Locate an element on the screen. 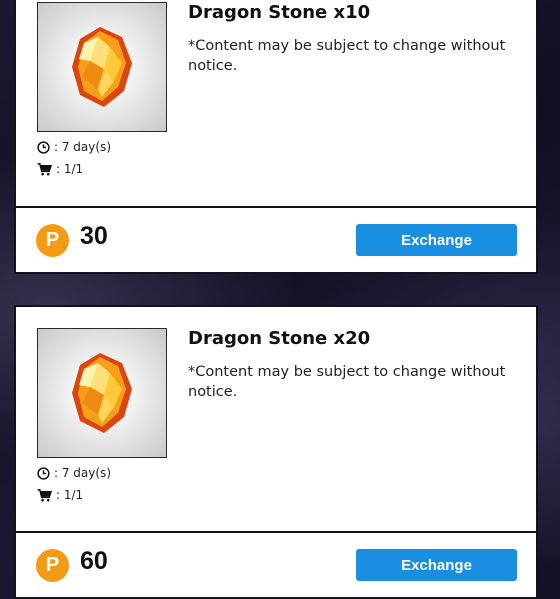 Image resolution: width=560 pixels, height=599 pixels. item-title: Dragon Stone x20 is located at coordinates (279, 338).